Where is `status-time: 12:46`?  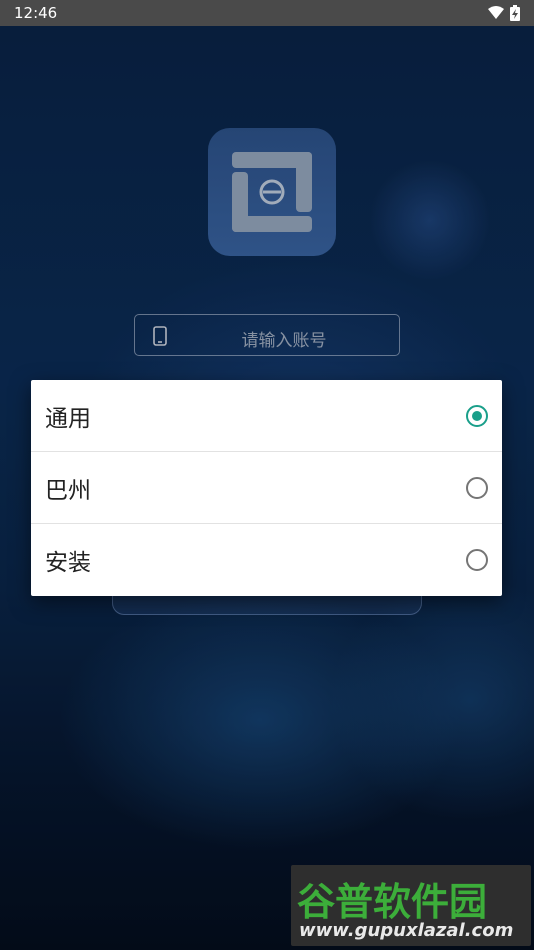 status-time: 12:46 is located at coordinates (36, 13).